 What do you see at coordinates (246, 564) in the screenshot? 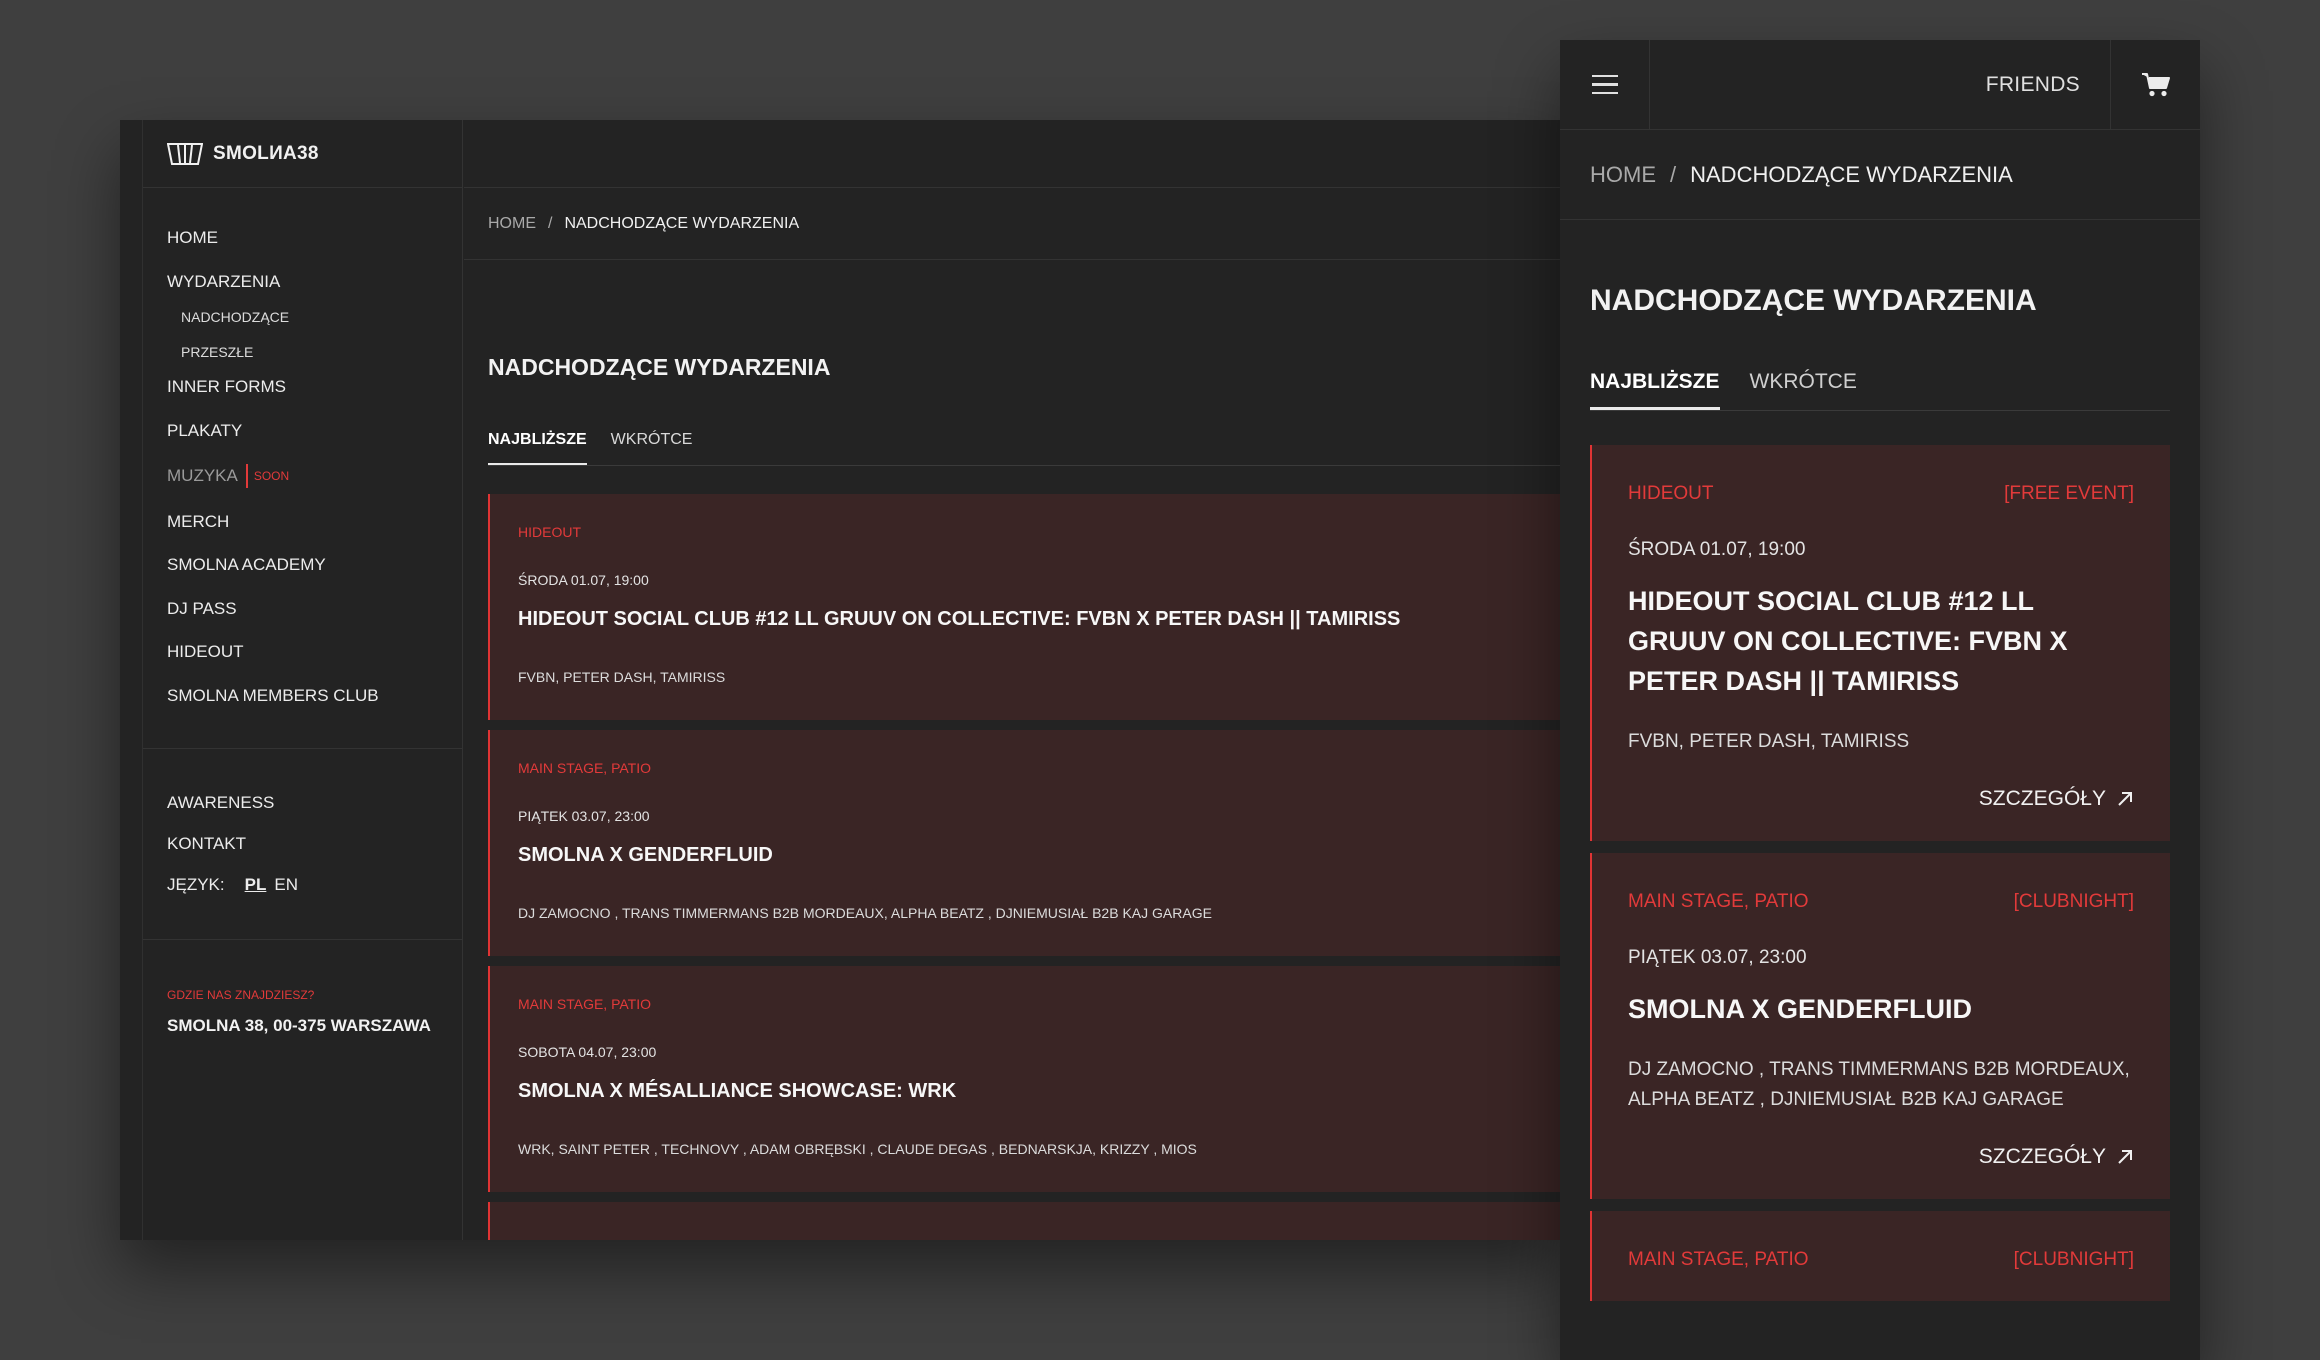
I see `sidebar-item-label: SMOLNA ACADEMY` at bounding box center [246, 564].